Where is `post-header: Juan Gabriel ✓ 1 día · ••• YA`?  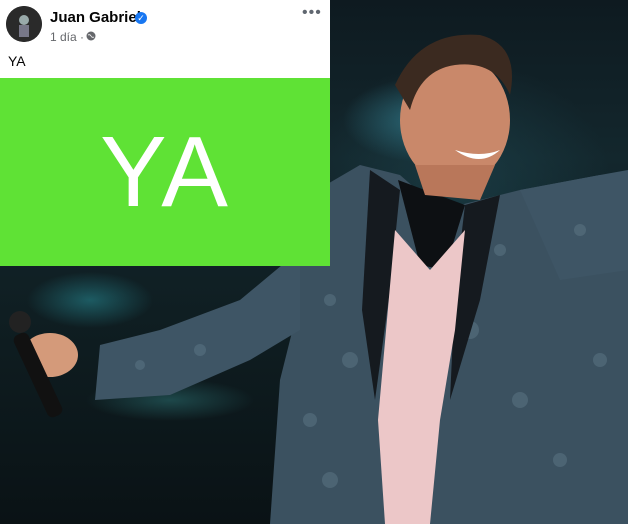 post-header: Juan Gabriel ✓ 1 día · ••• YA is located at coordinates (165, 39).